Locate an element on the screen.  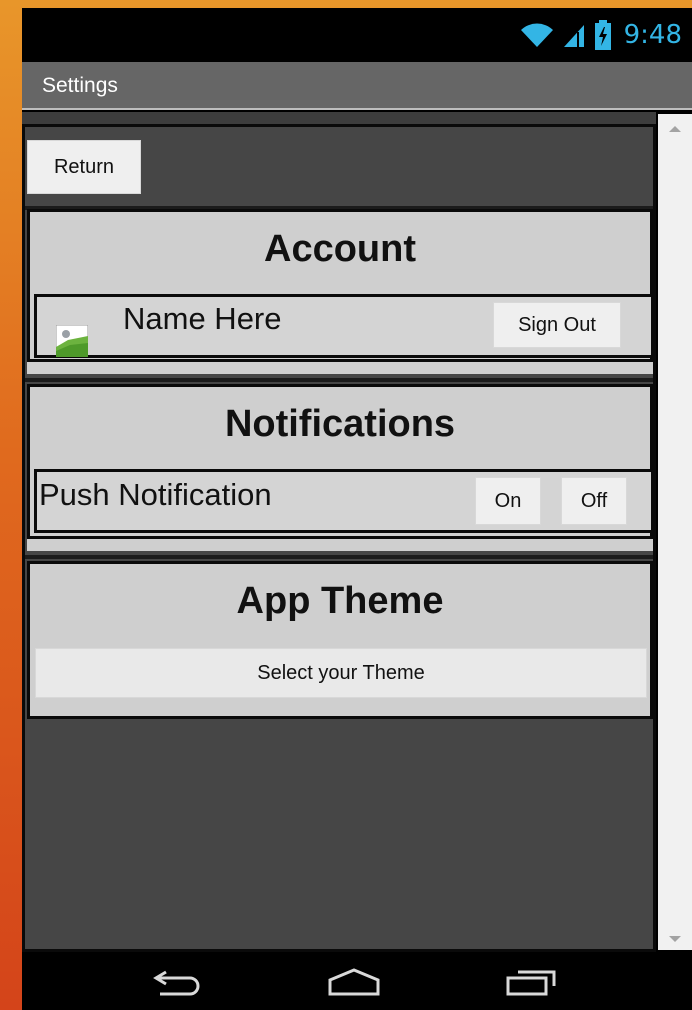
notifications-off-button: Off is located at coordinates (594, 501).